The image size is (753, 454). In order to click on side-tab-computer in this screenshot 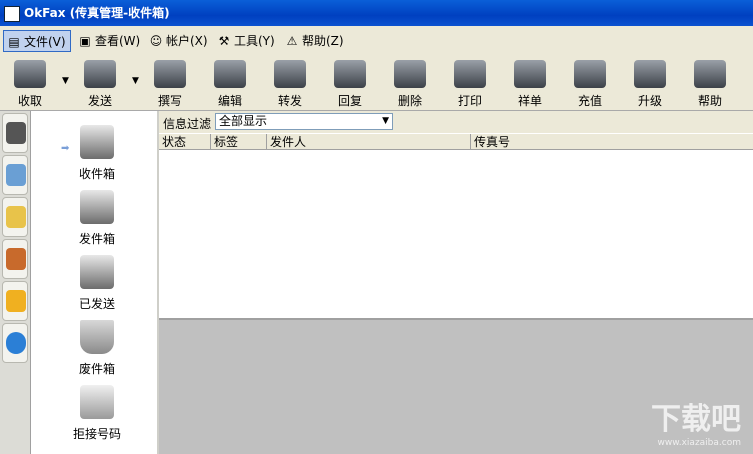, I will do `click(15, 175)`.